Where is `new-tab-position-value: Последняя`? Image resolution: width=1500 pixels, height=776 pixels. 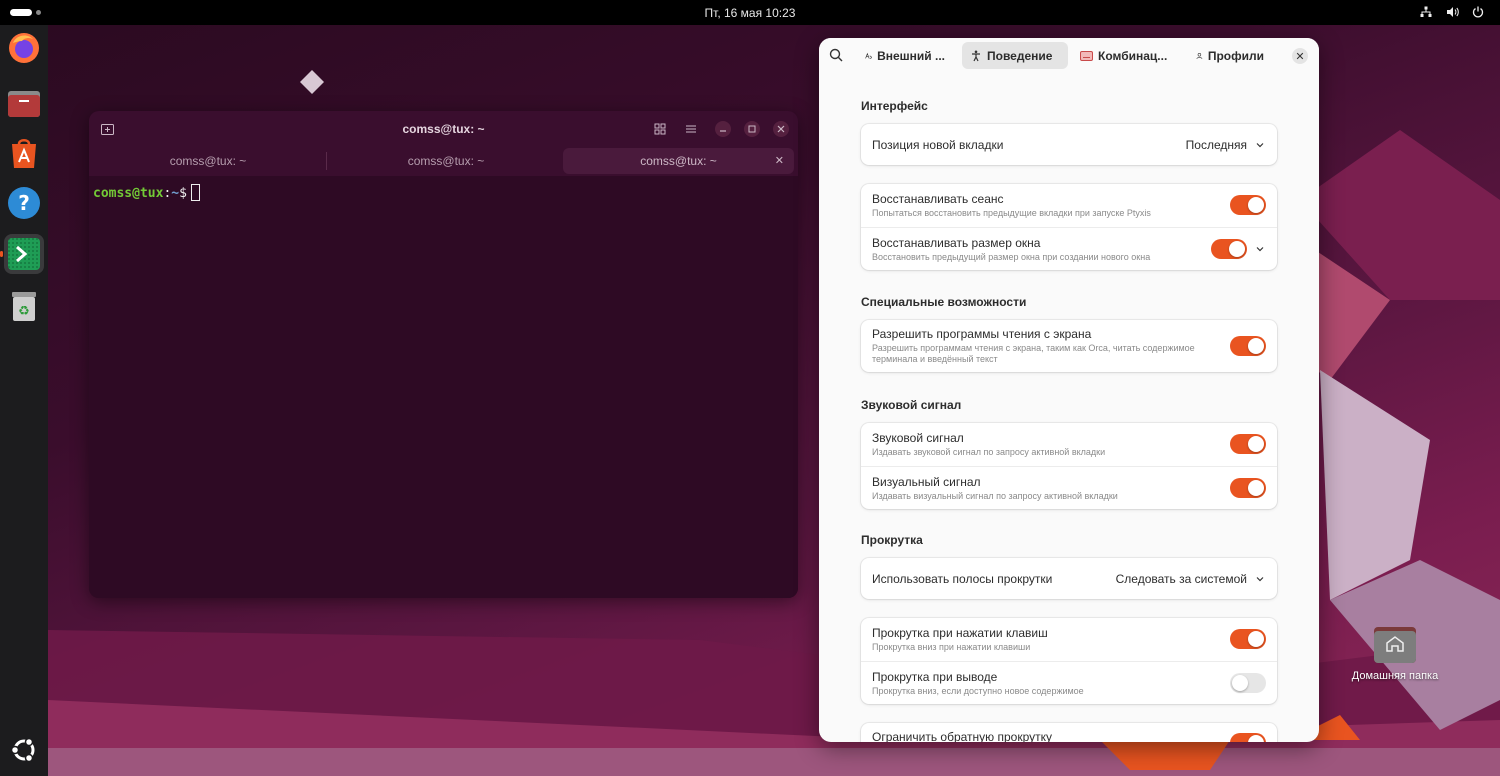 new-tab-position-value: Последняя is located at coordinates (1216, 145).